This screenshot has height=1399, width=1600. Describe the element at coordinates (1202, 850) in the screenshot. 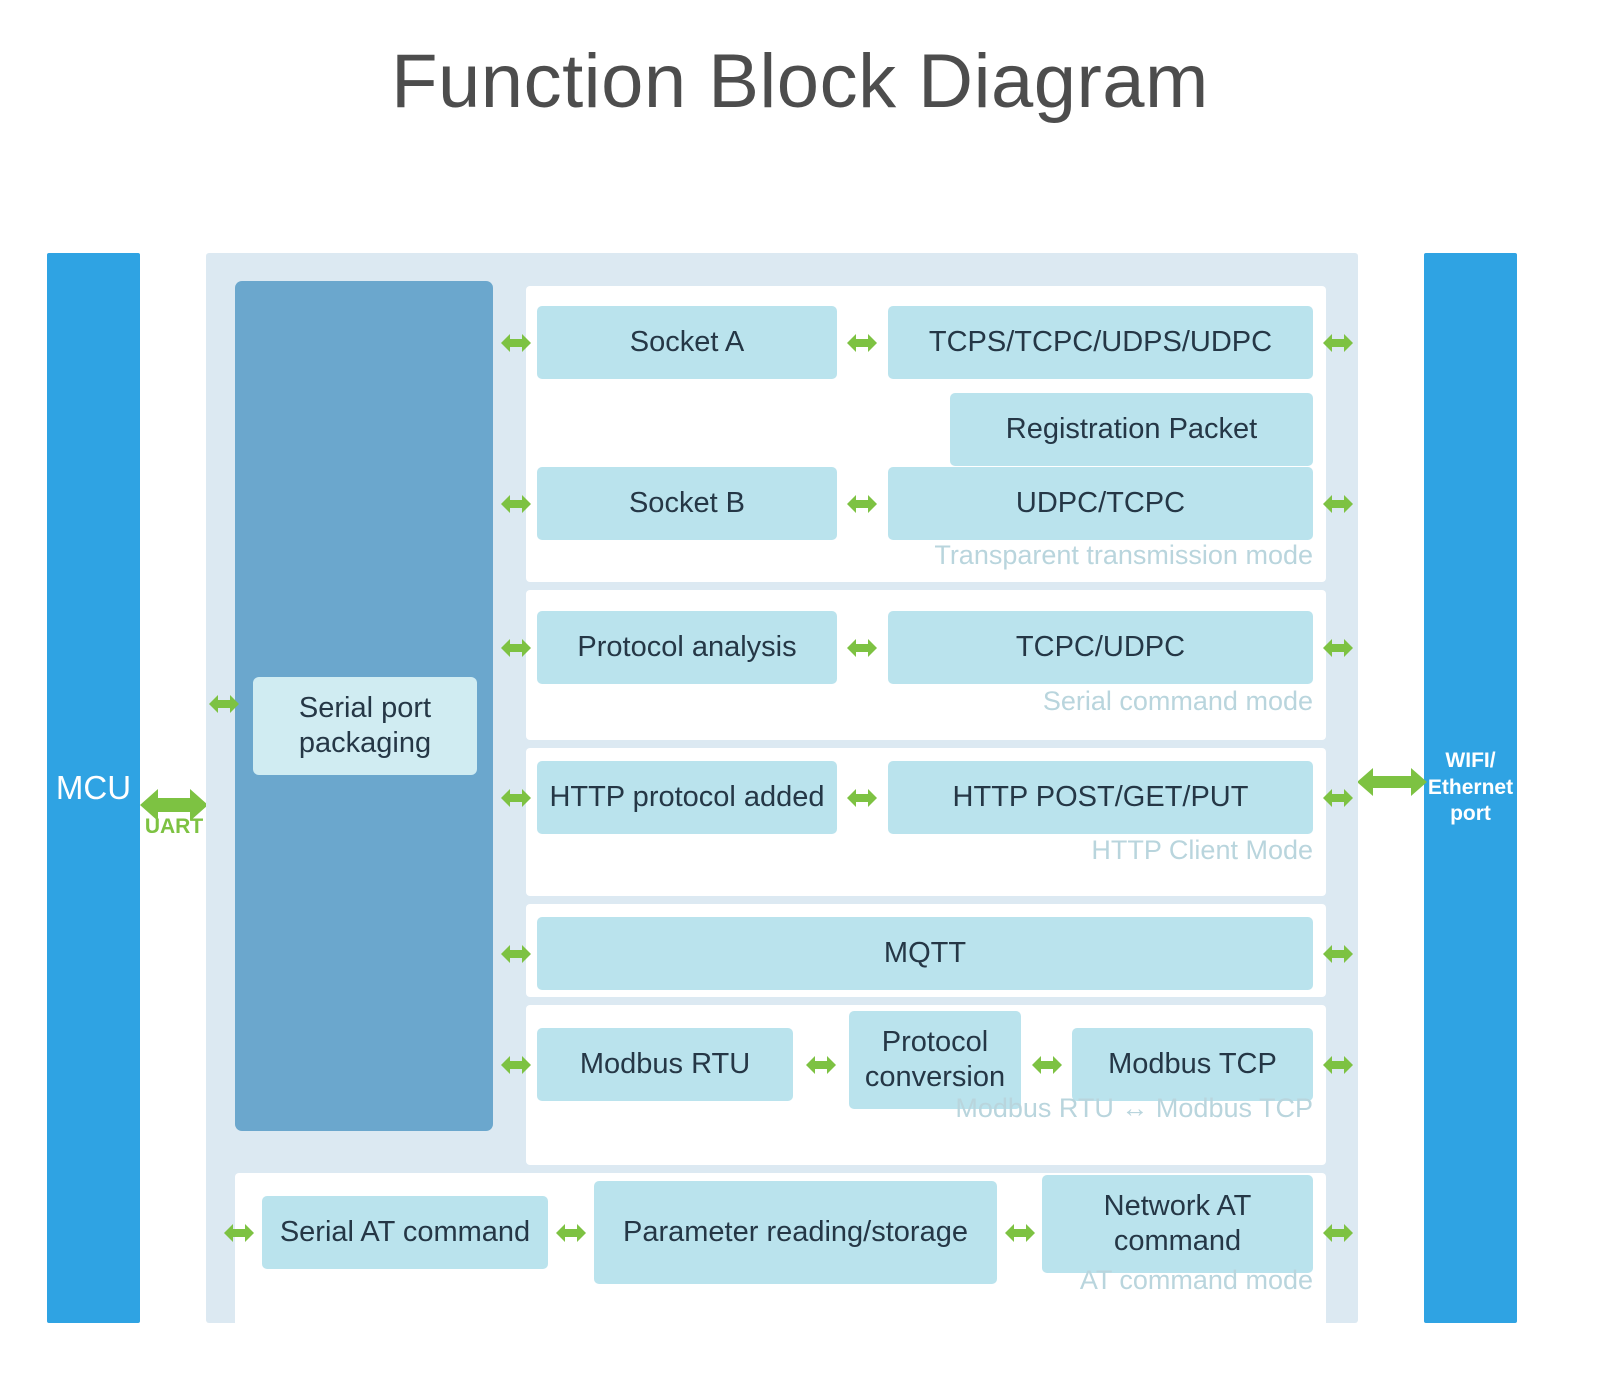

I see `mode-label-http-client: HTTP Client Mode` at that location.